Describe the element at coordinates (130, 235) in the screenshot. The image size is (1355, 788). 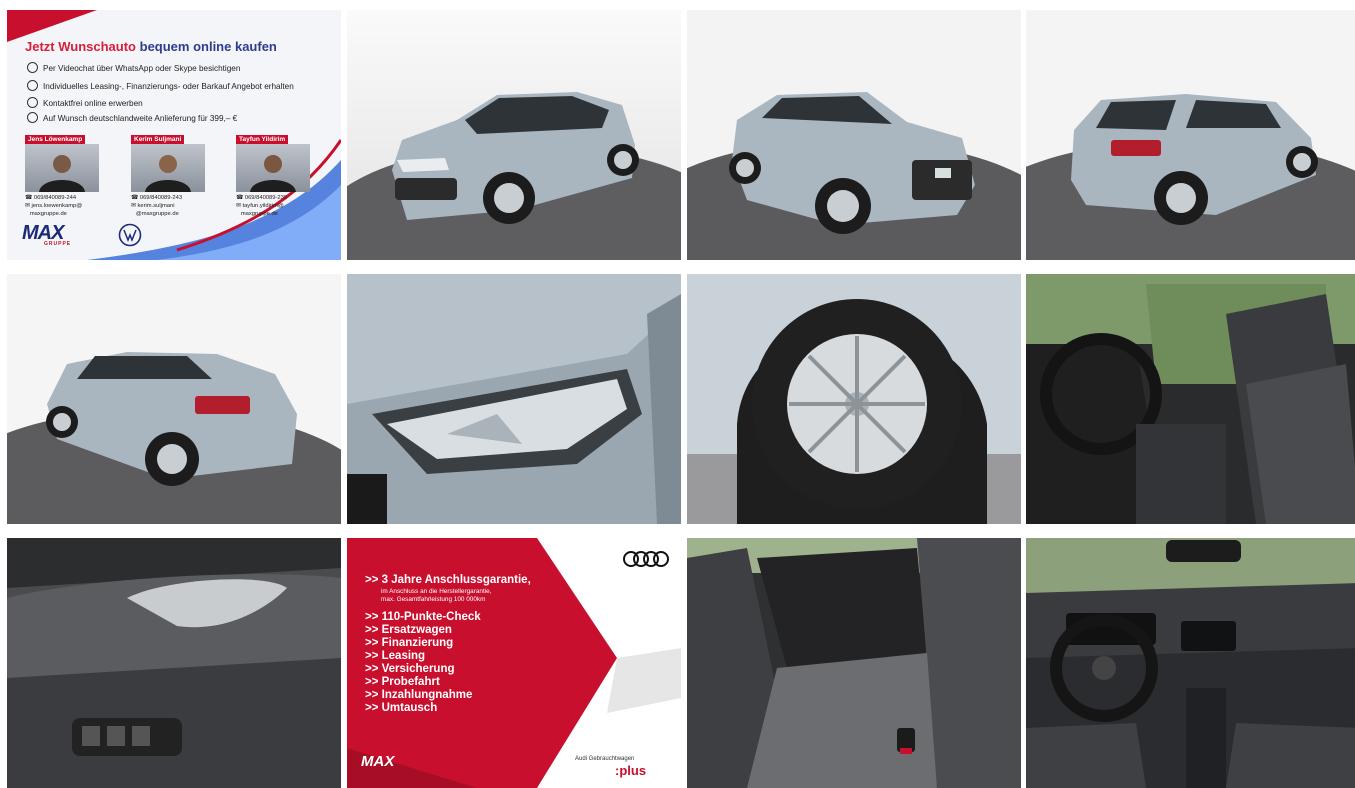
I see `vw-logo-icon` at that location.